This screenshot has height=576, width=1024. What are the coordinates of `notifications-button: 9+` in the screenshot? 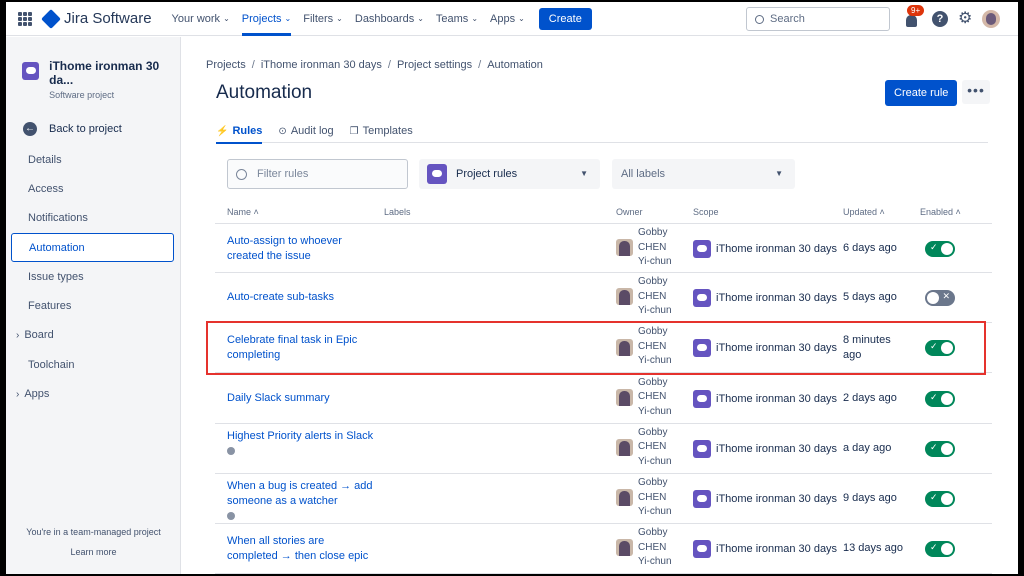 It's located at (913, 17).